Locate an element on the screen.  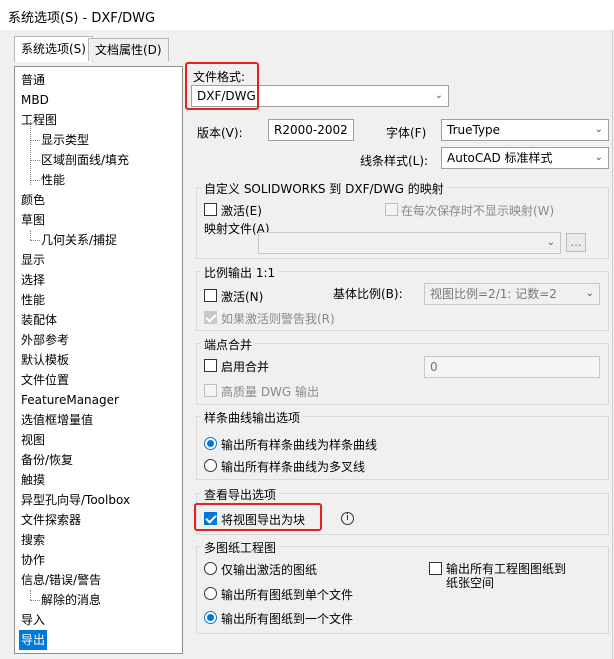
version-value: R2000-2002 is located at coordinates (311, 130).